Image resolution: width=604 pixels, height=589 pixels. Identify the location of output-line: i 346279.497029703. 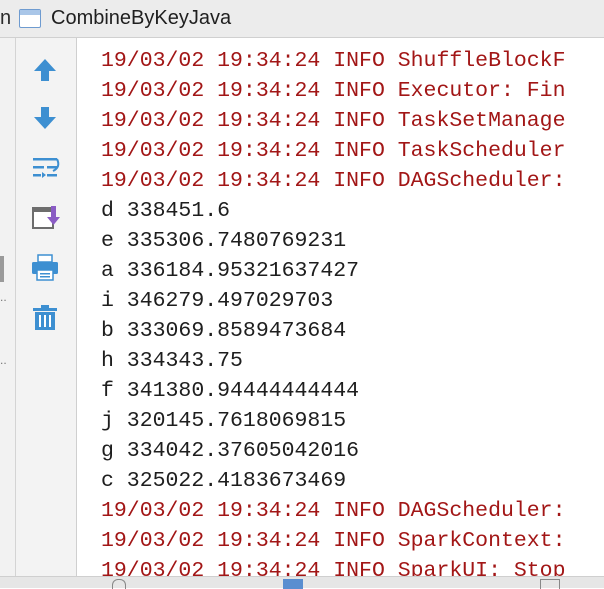
(217, 301).